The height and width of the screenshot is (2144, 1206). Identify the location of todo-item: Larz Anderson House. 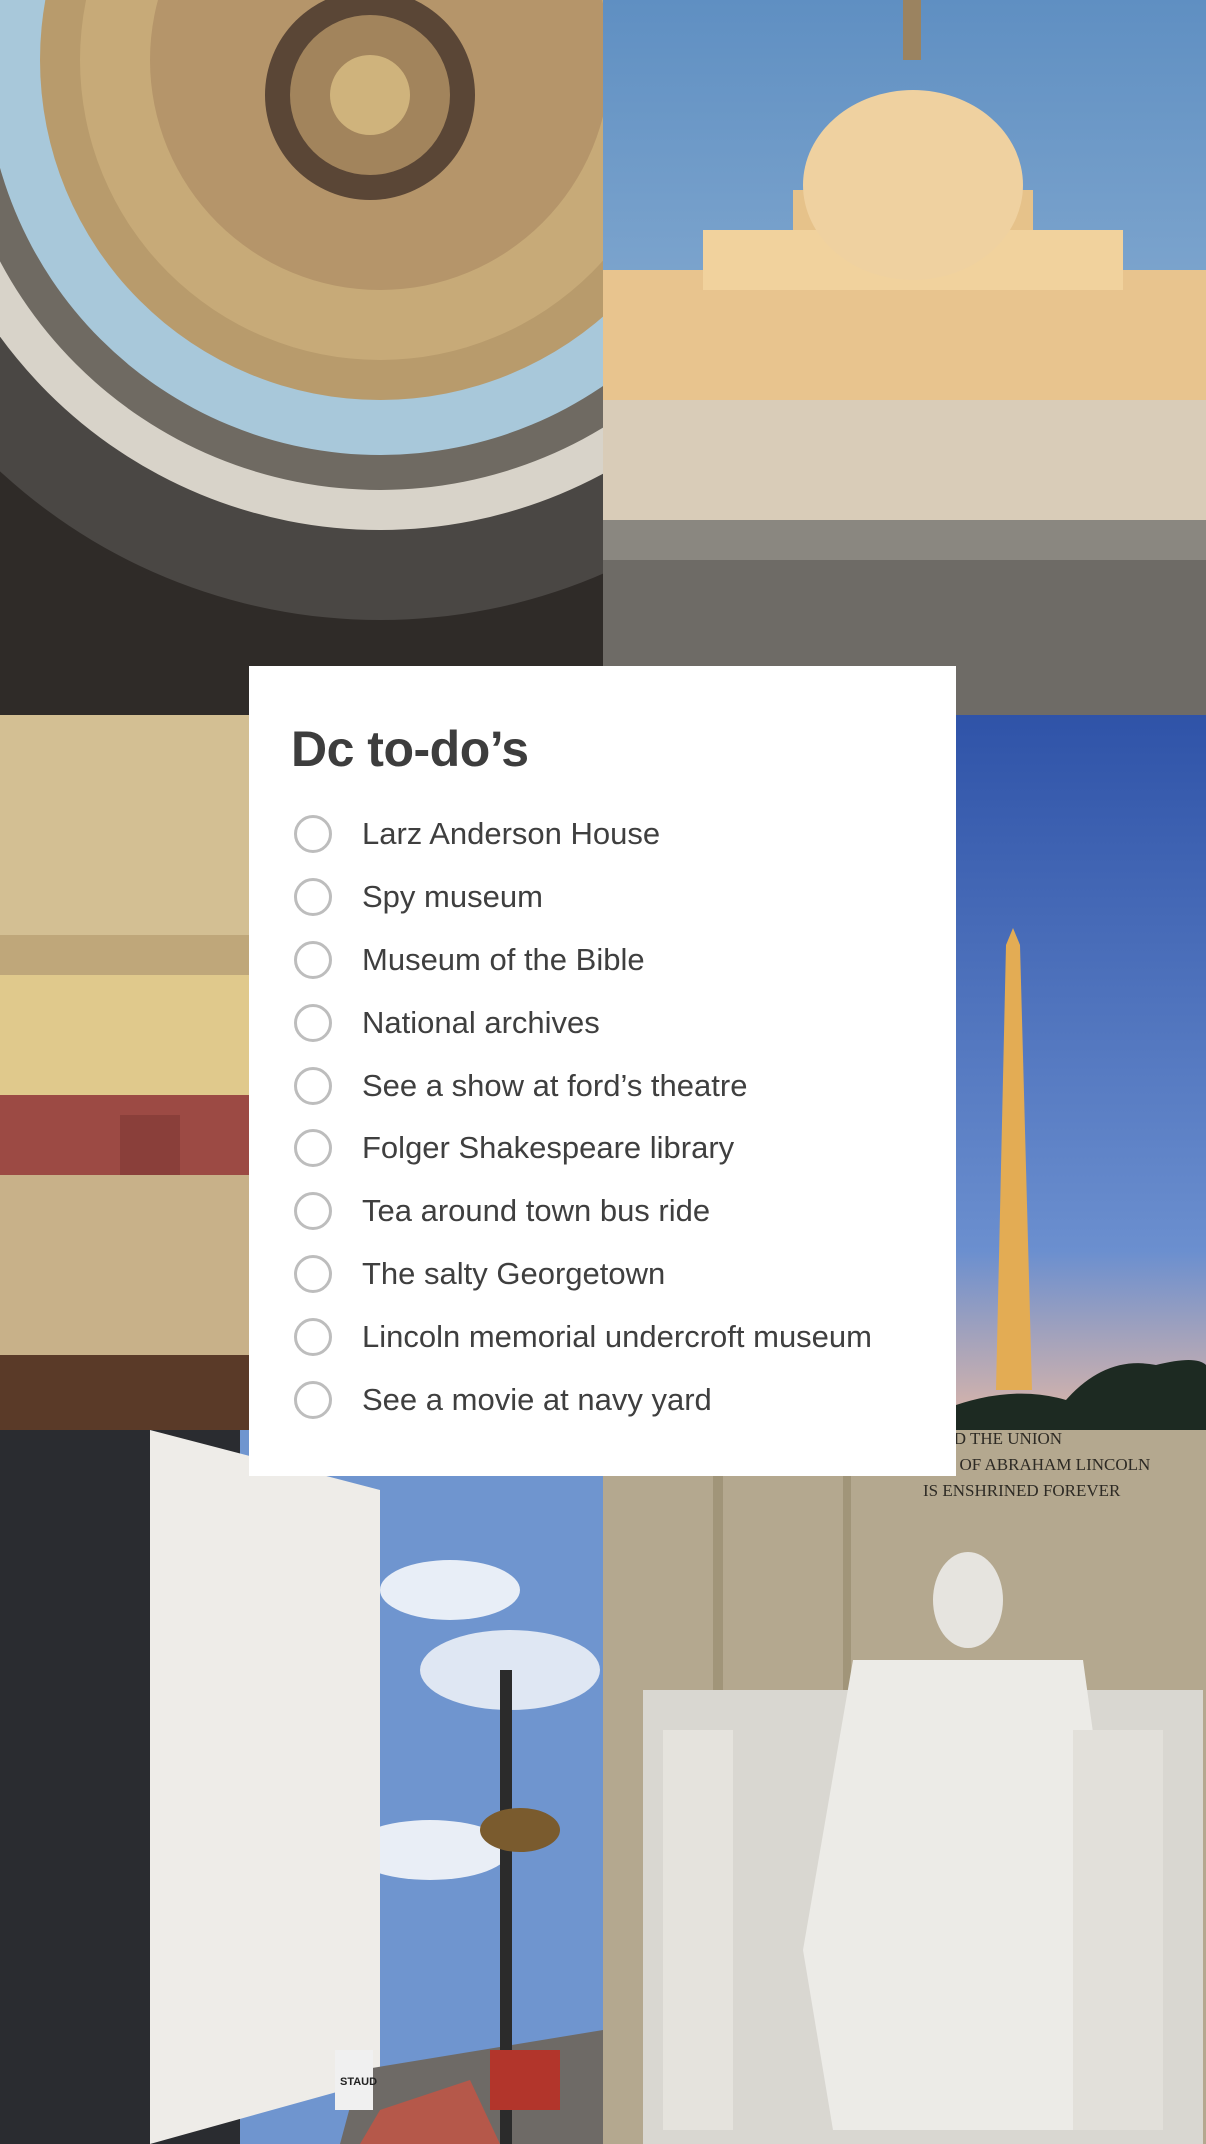
(583, 834).